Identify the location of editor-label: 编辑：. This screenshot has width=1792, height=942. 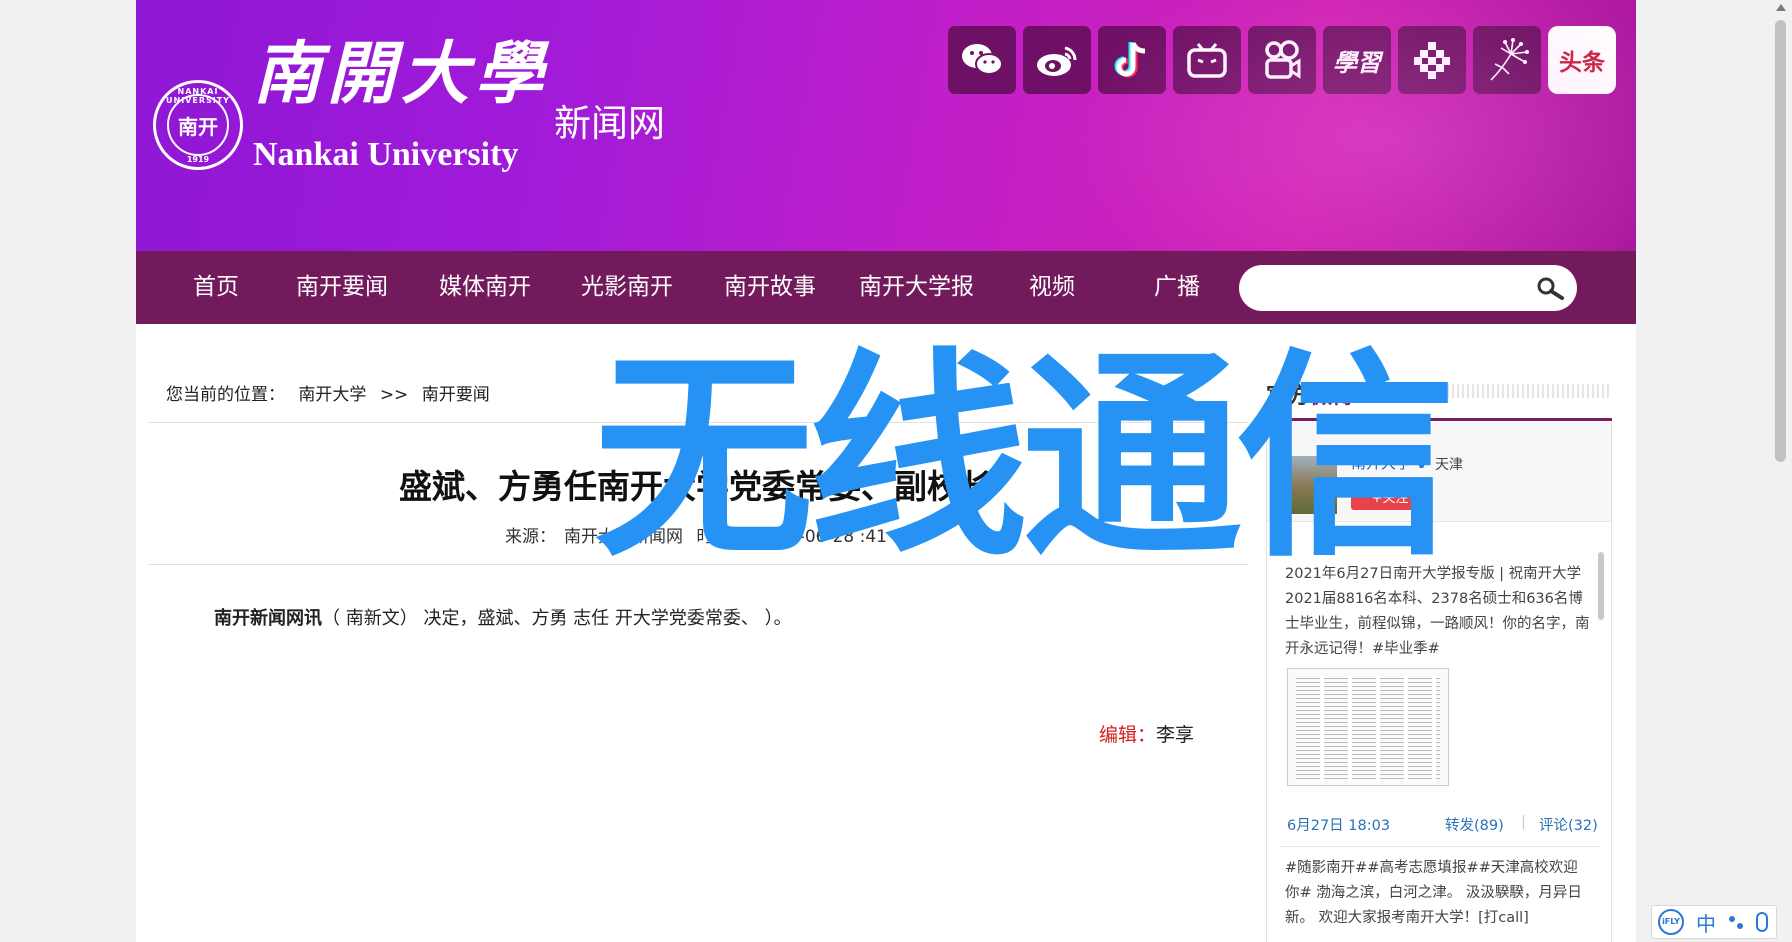
(1128, 735).